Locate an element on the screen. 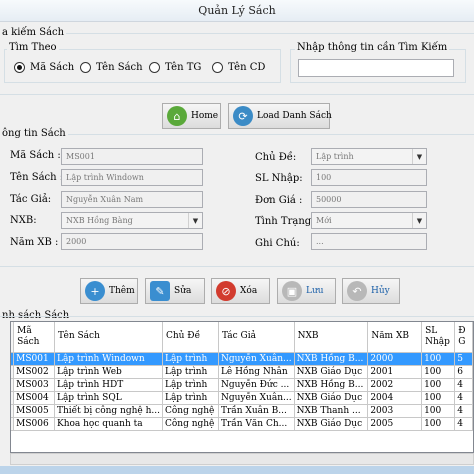  radio-ten-sach: Tên Sách is located at coordinates (111, 67).